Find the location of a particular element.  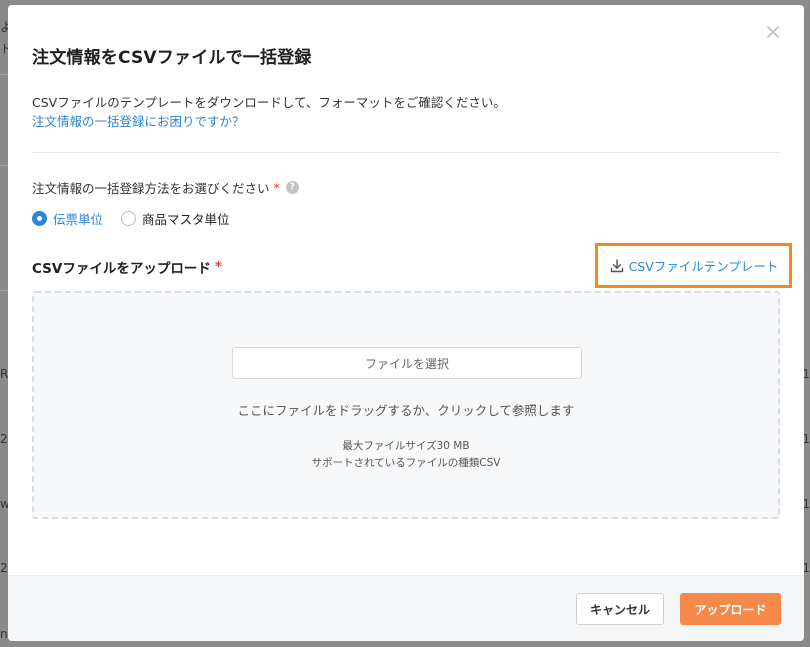

radio-unchecked-icon is located at coordinates (129, 218).